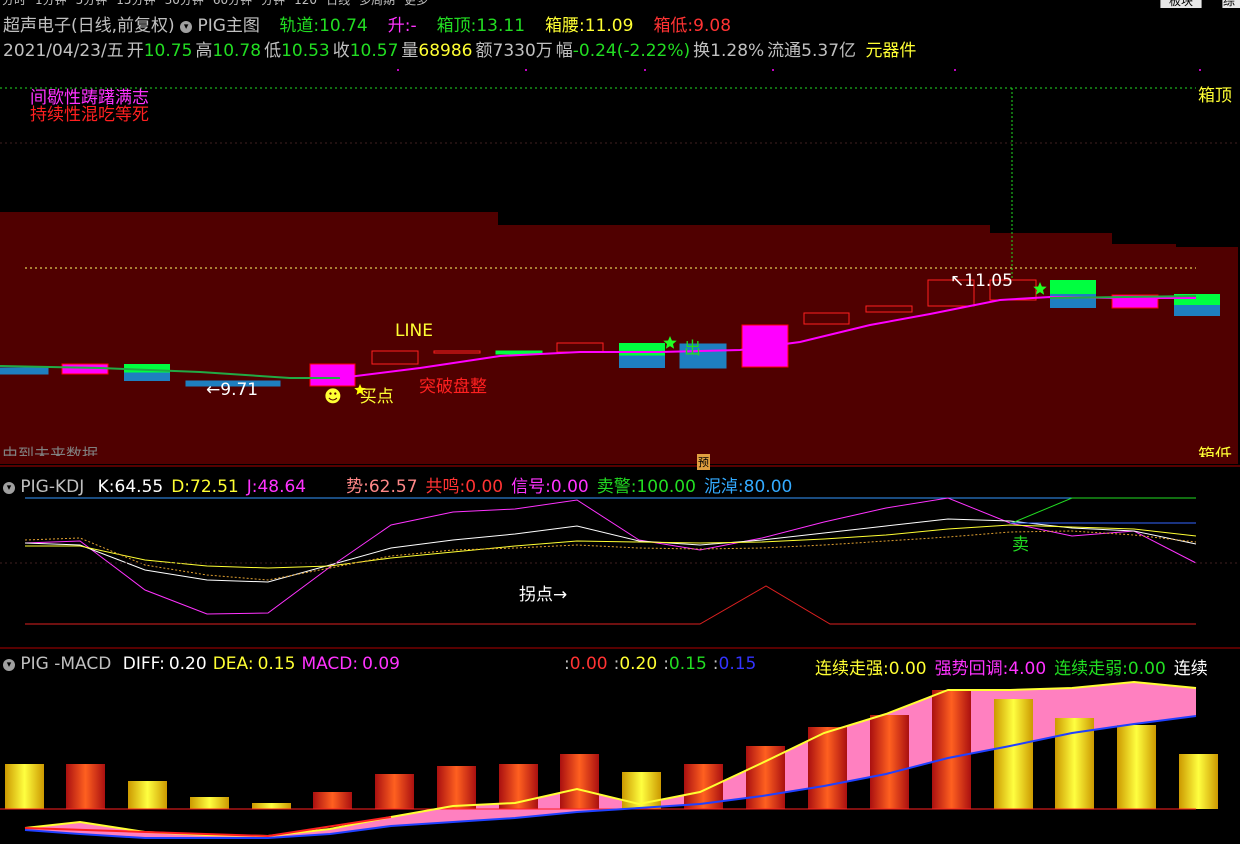 The image size is (1240, 844). Describe the element at coordinates (610, 556) in the screenshot. I see `kdj-j-line` at that location.